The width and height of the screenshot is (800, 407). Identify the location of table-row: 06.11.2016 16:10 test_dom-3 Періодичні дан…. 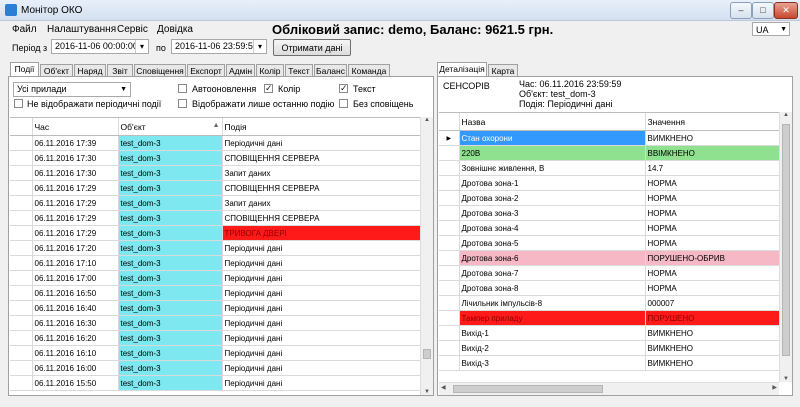
(215, 353).